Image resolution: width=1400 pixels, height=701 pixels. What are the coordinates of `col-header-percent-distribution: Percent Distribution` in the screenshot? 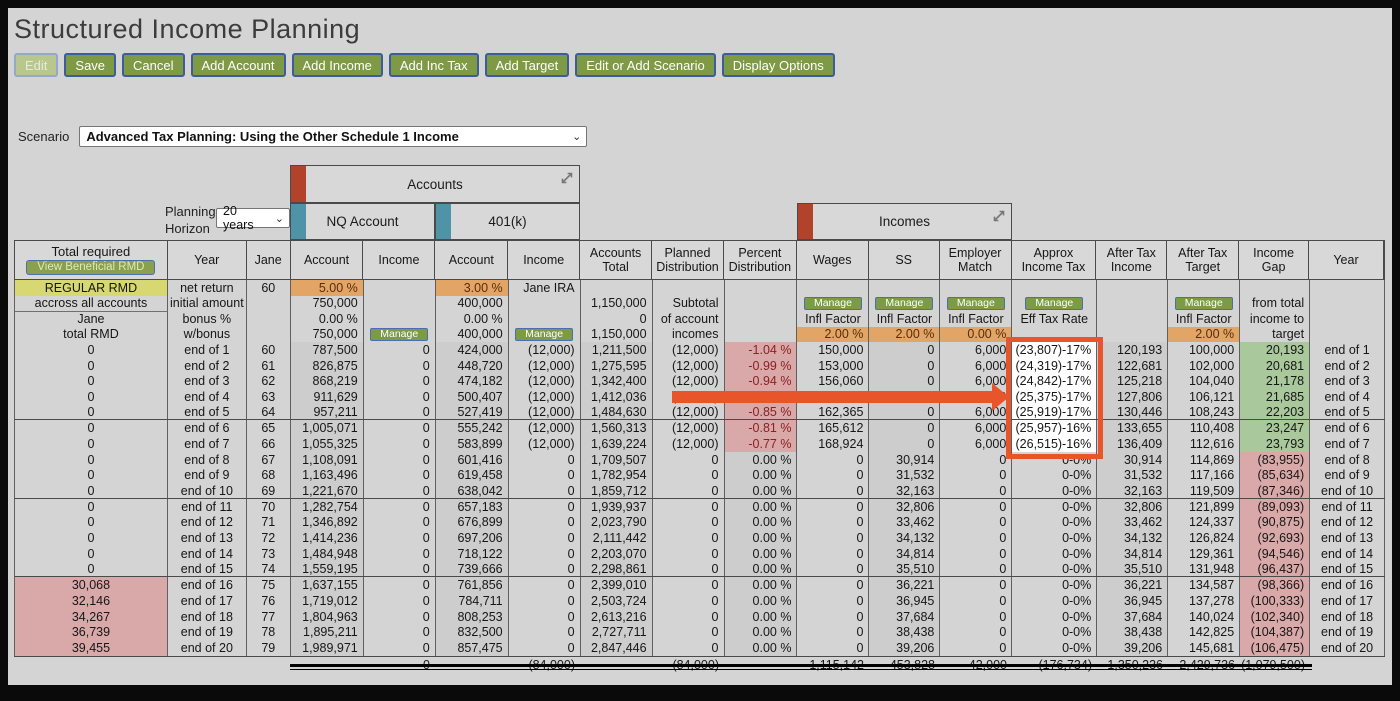 It's located at (760, 260).